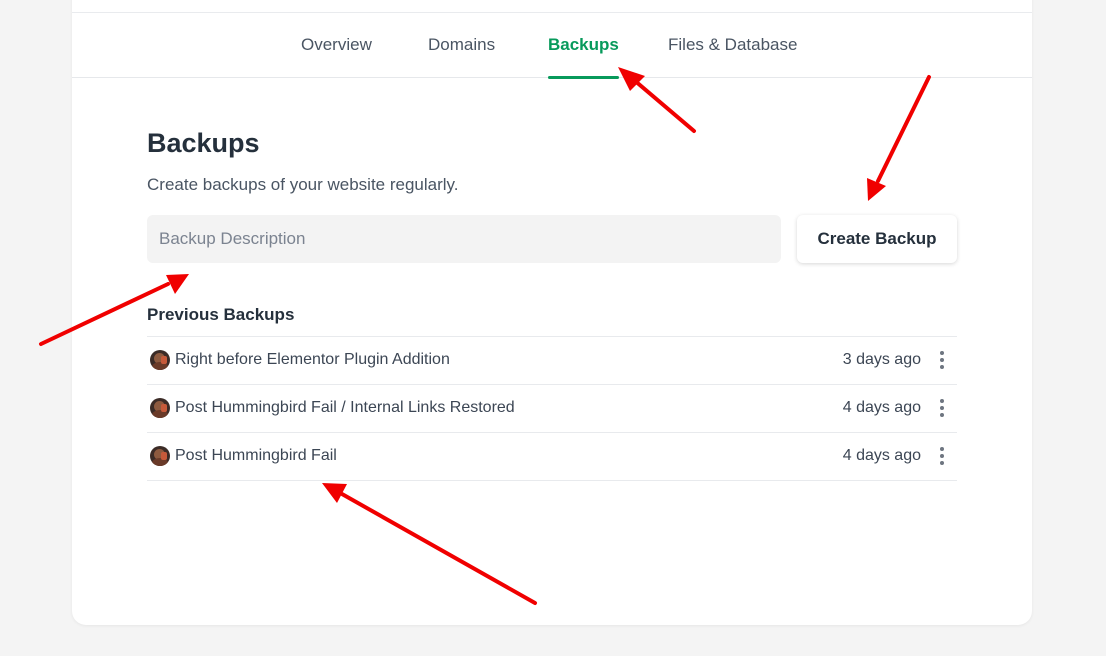  Describe the element at coordinates (461, 45) in the screenshot. I see `tab-domains: Domains` at that location.